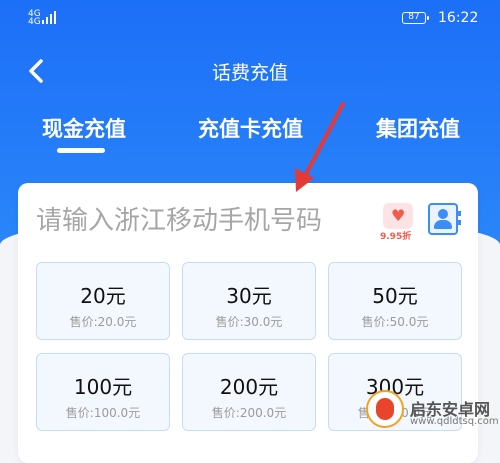  I want to click on tab-cash-recharge: 现金充值, so click(84, 128).